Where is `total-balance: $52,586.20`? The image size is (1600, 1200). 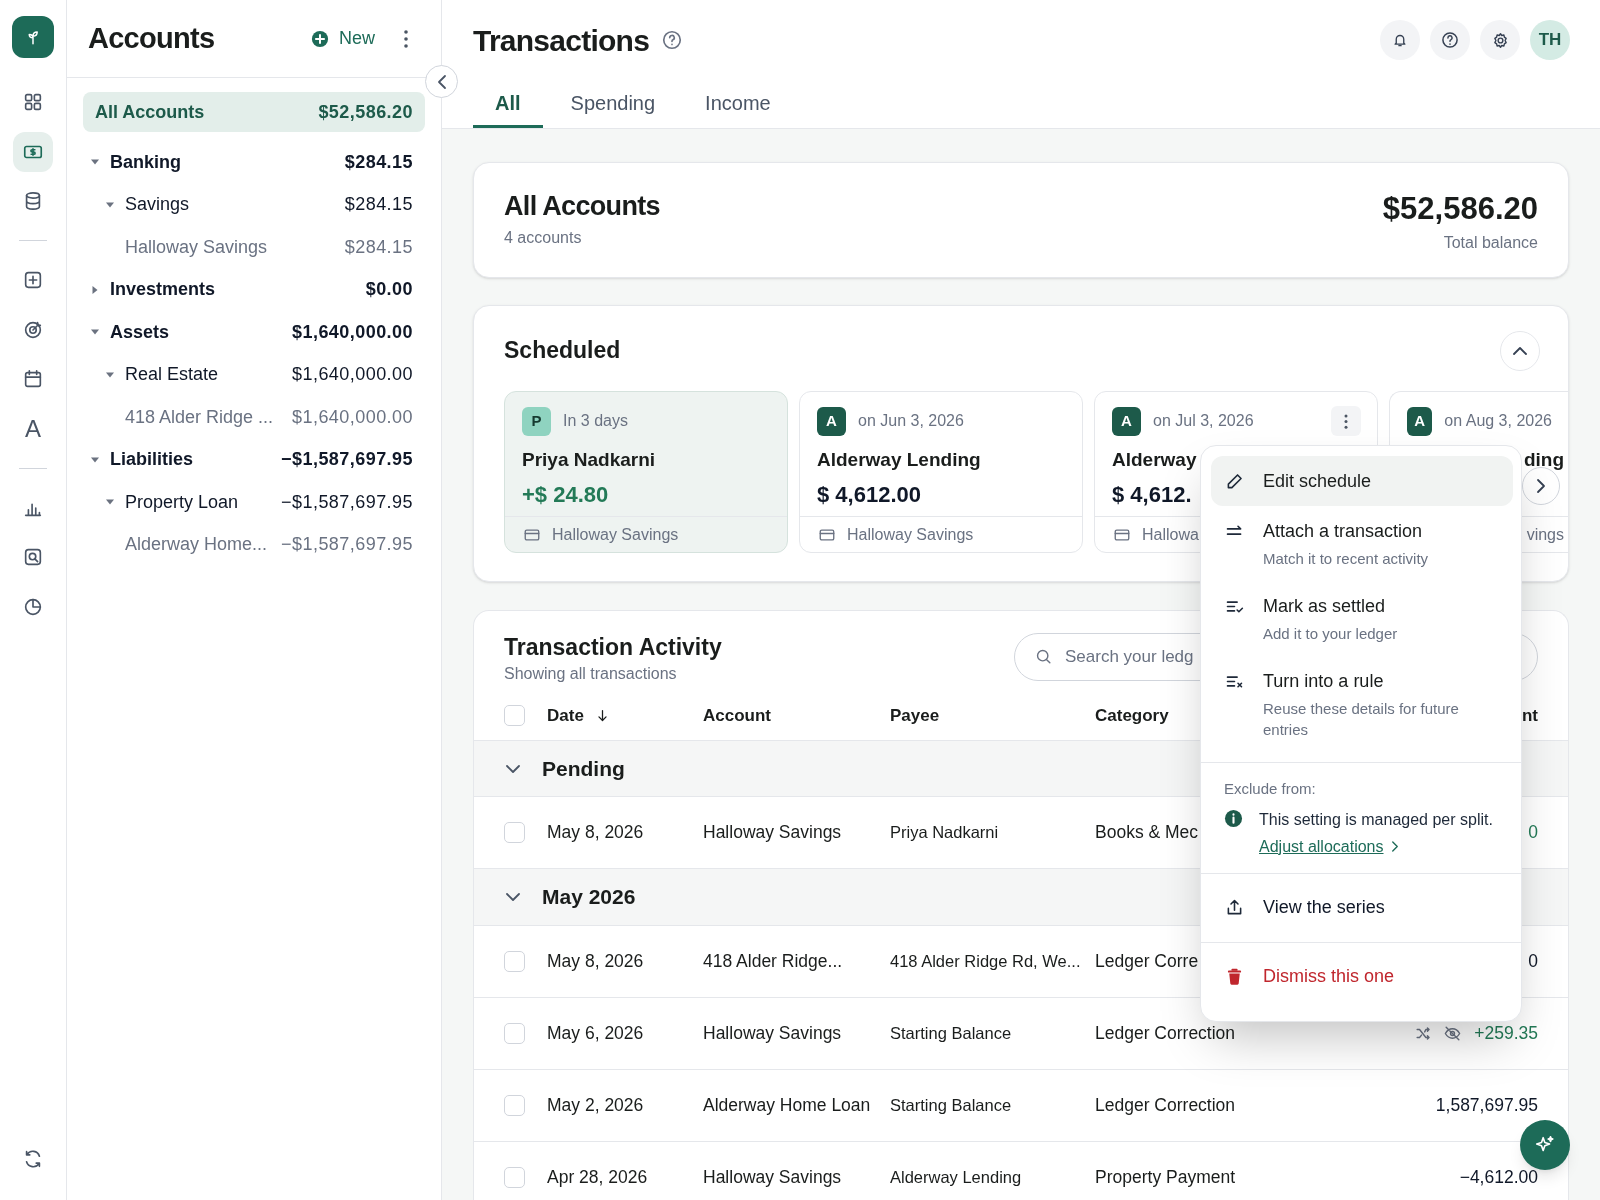 total-balance: $52,586.20 is located at coordinates (1460, 209).